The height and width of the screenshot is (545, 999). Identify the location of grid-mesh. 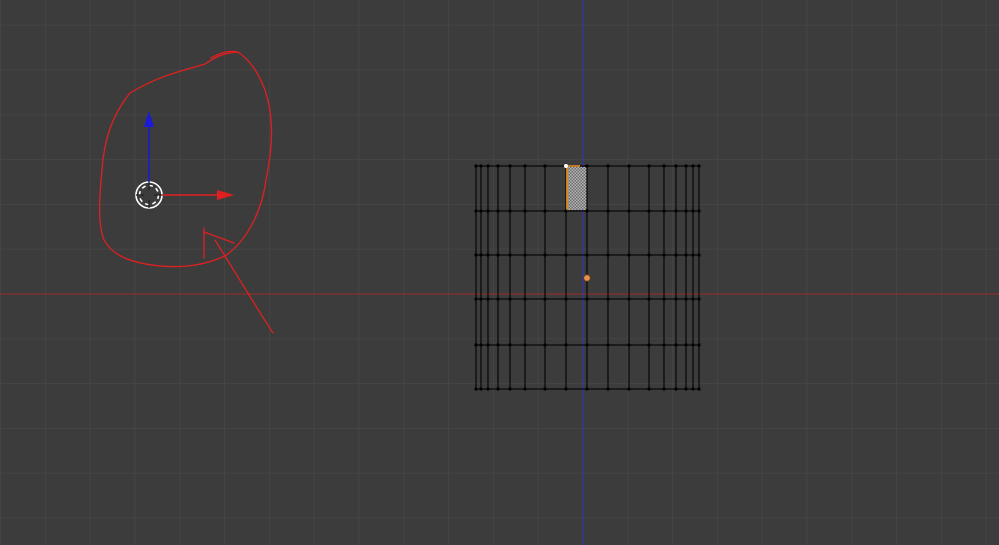
(587, 277).